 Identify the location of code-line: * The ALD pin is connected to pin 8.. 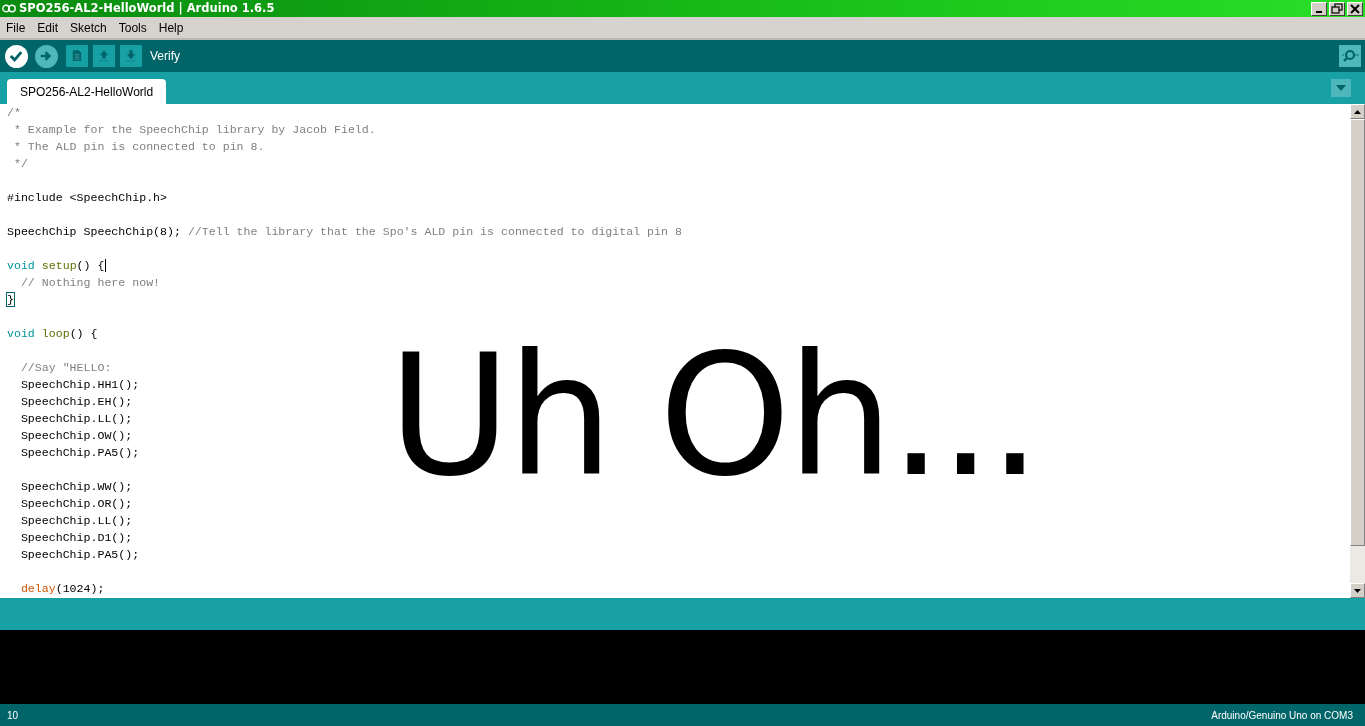
(139, 147).